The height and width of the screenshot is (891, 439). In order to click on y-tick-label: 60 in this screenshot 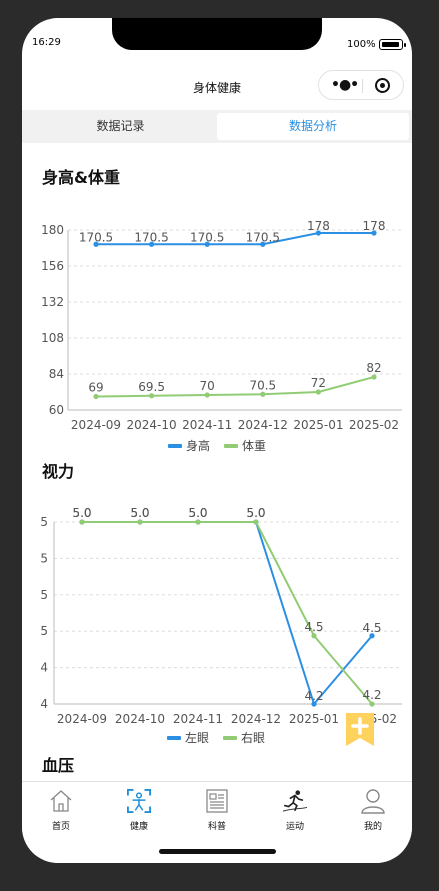, I will do `click(56, 410)`.